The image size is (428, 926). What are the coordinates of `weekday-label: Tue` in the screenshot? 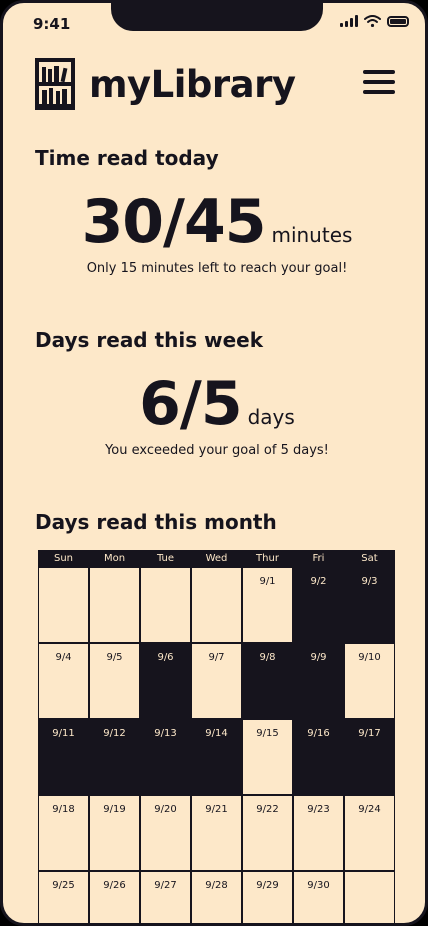 It's located at (165, 558).